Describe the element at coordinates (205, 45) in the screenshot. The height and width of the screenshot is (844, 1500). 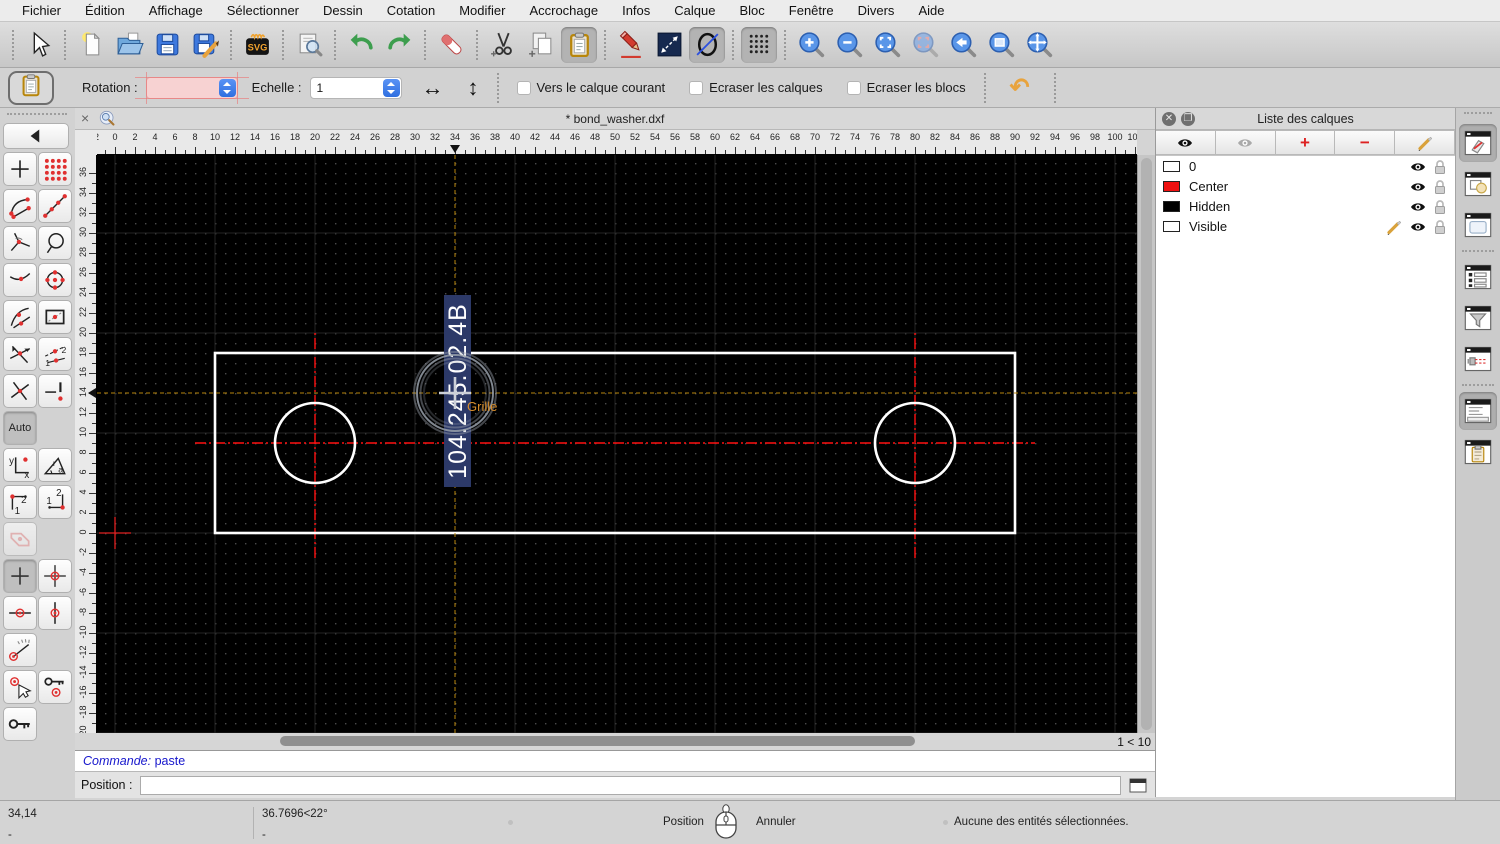
I see `doc-save-as-button` at that location.